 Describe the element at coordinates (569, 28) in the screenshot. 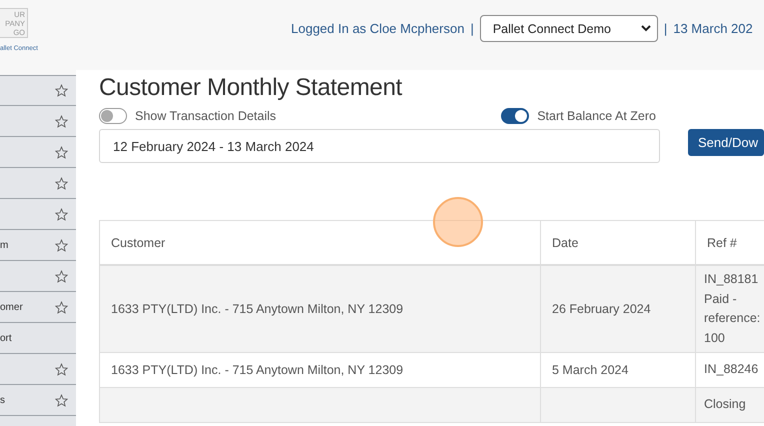

I see `company-select: Pallet Connect Demo` at that location.